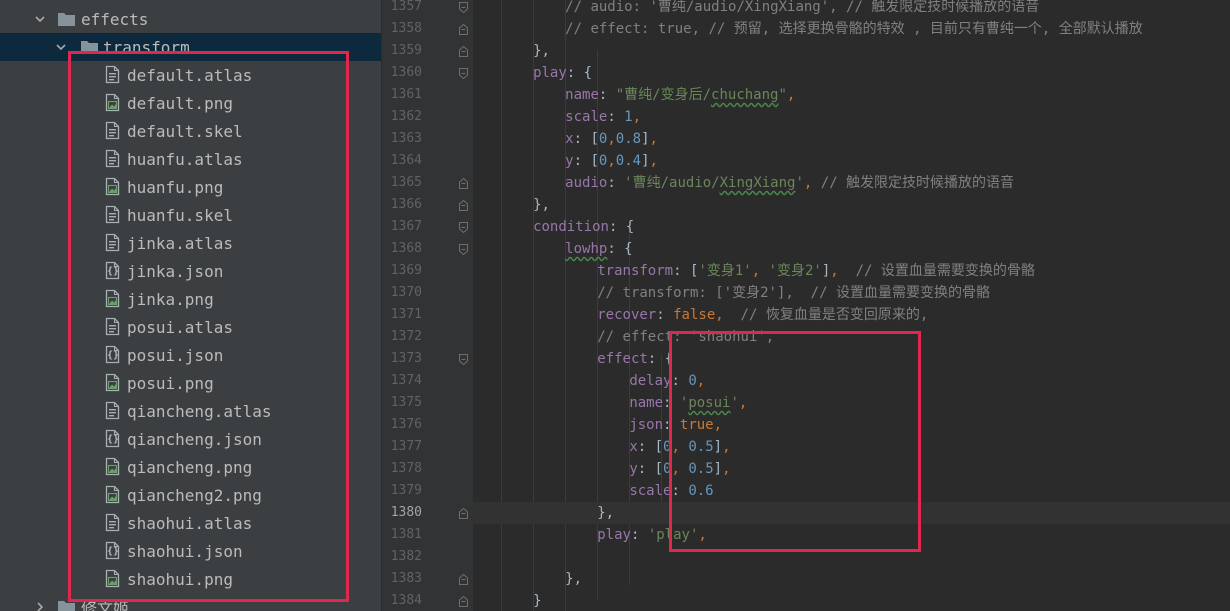  Describe the element at coordinates (190, 327) in the screenshot. I see `tree-file-row: posui.atlas` at that location.